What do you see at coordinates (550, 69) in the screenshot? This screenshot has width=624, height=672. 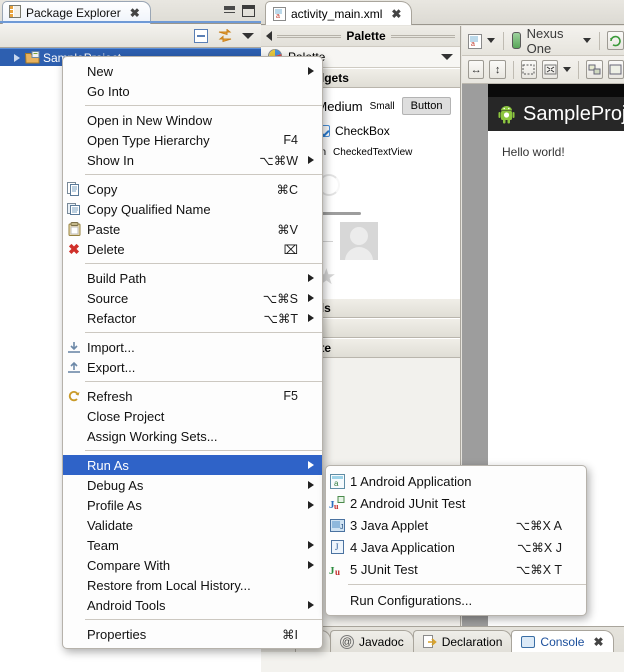 I see `expand-icon` at bounding box center [550, 69].